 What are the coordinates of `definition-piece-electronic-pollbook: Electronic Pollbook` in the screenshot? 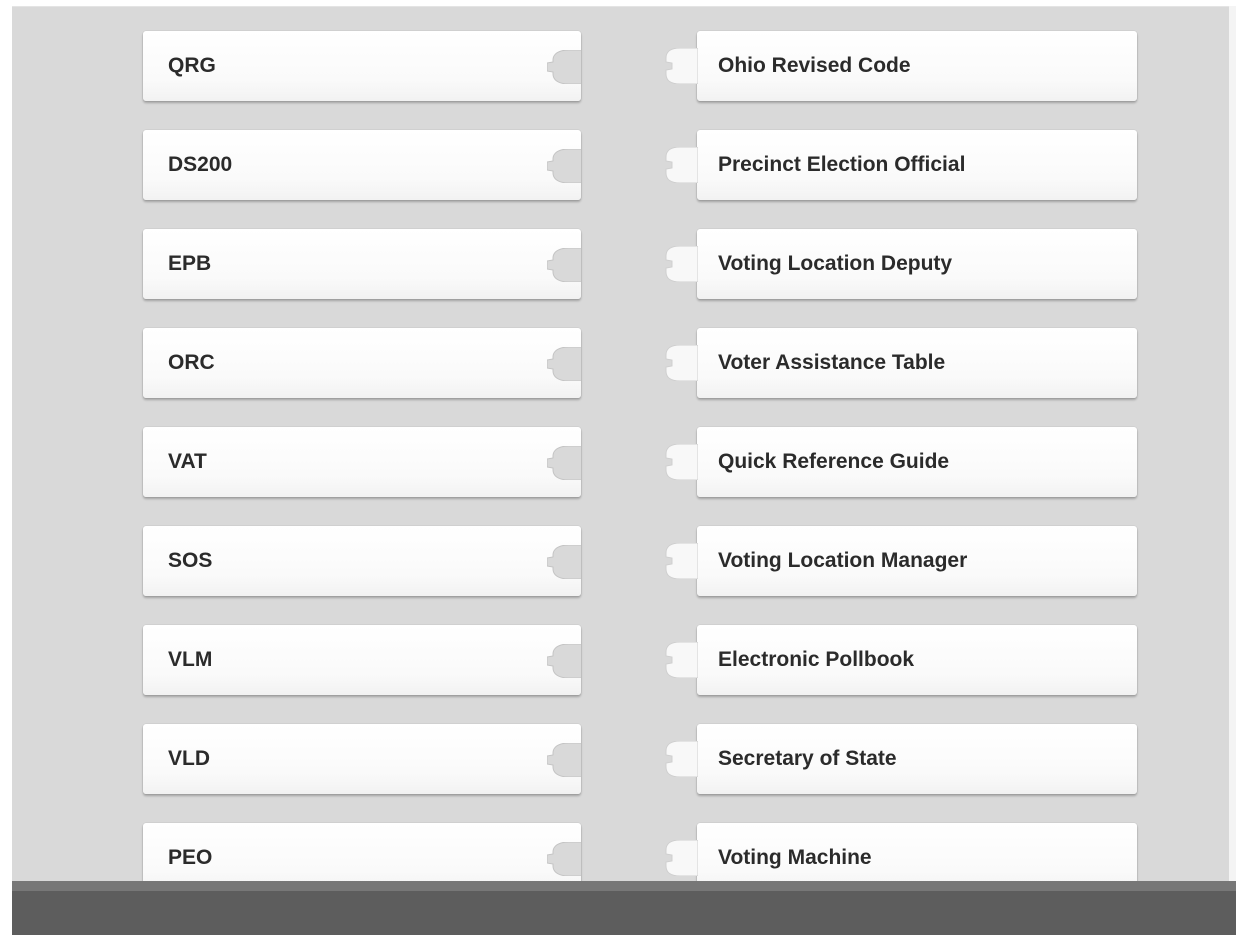 It's located at (901, 660).